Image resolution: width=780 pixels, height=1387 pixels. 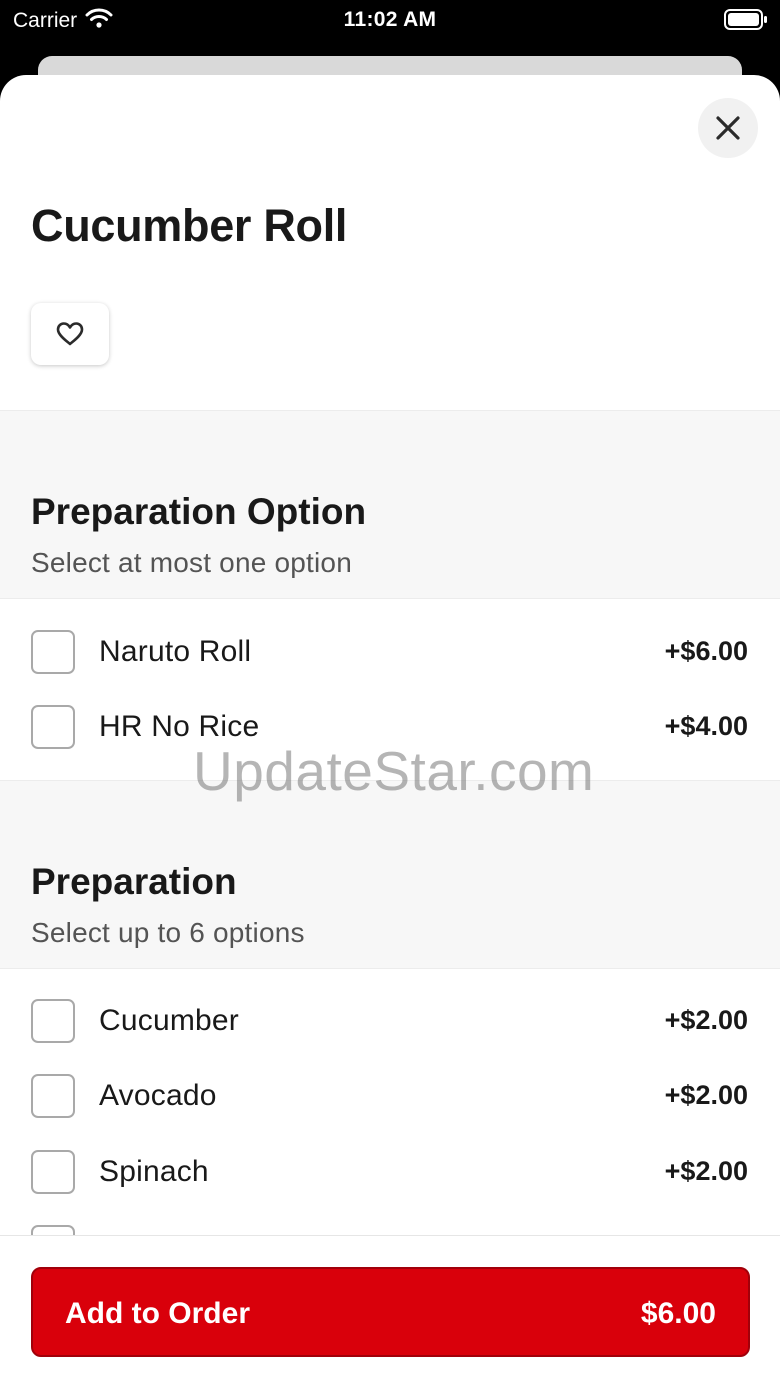 What do you see at coordinates (390, 1096) in the screenshot?
I see `option-row-avocado: Avocado +$2.00` at bounding box center [390, 1096].